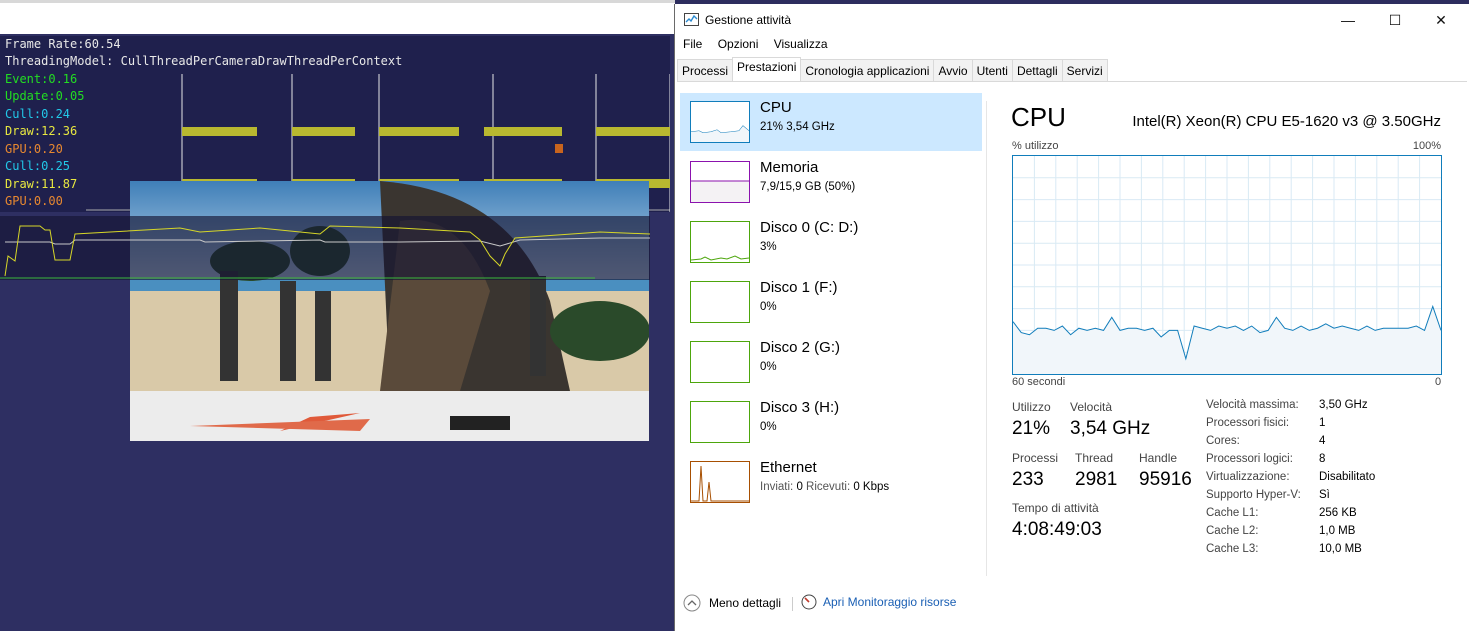 The width and height of the screenshot is (1469, 631). Describe the element at coordinates (776, 107) in the screenshot. I see `resource-name: CPU` at that location.